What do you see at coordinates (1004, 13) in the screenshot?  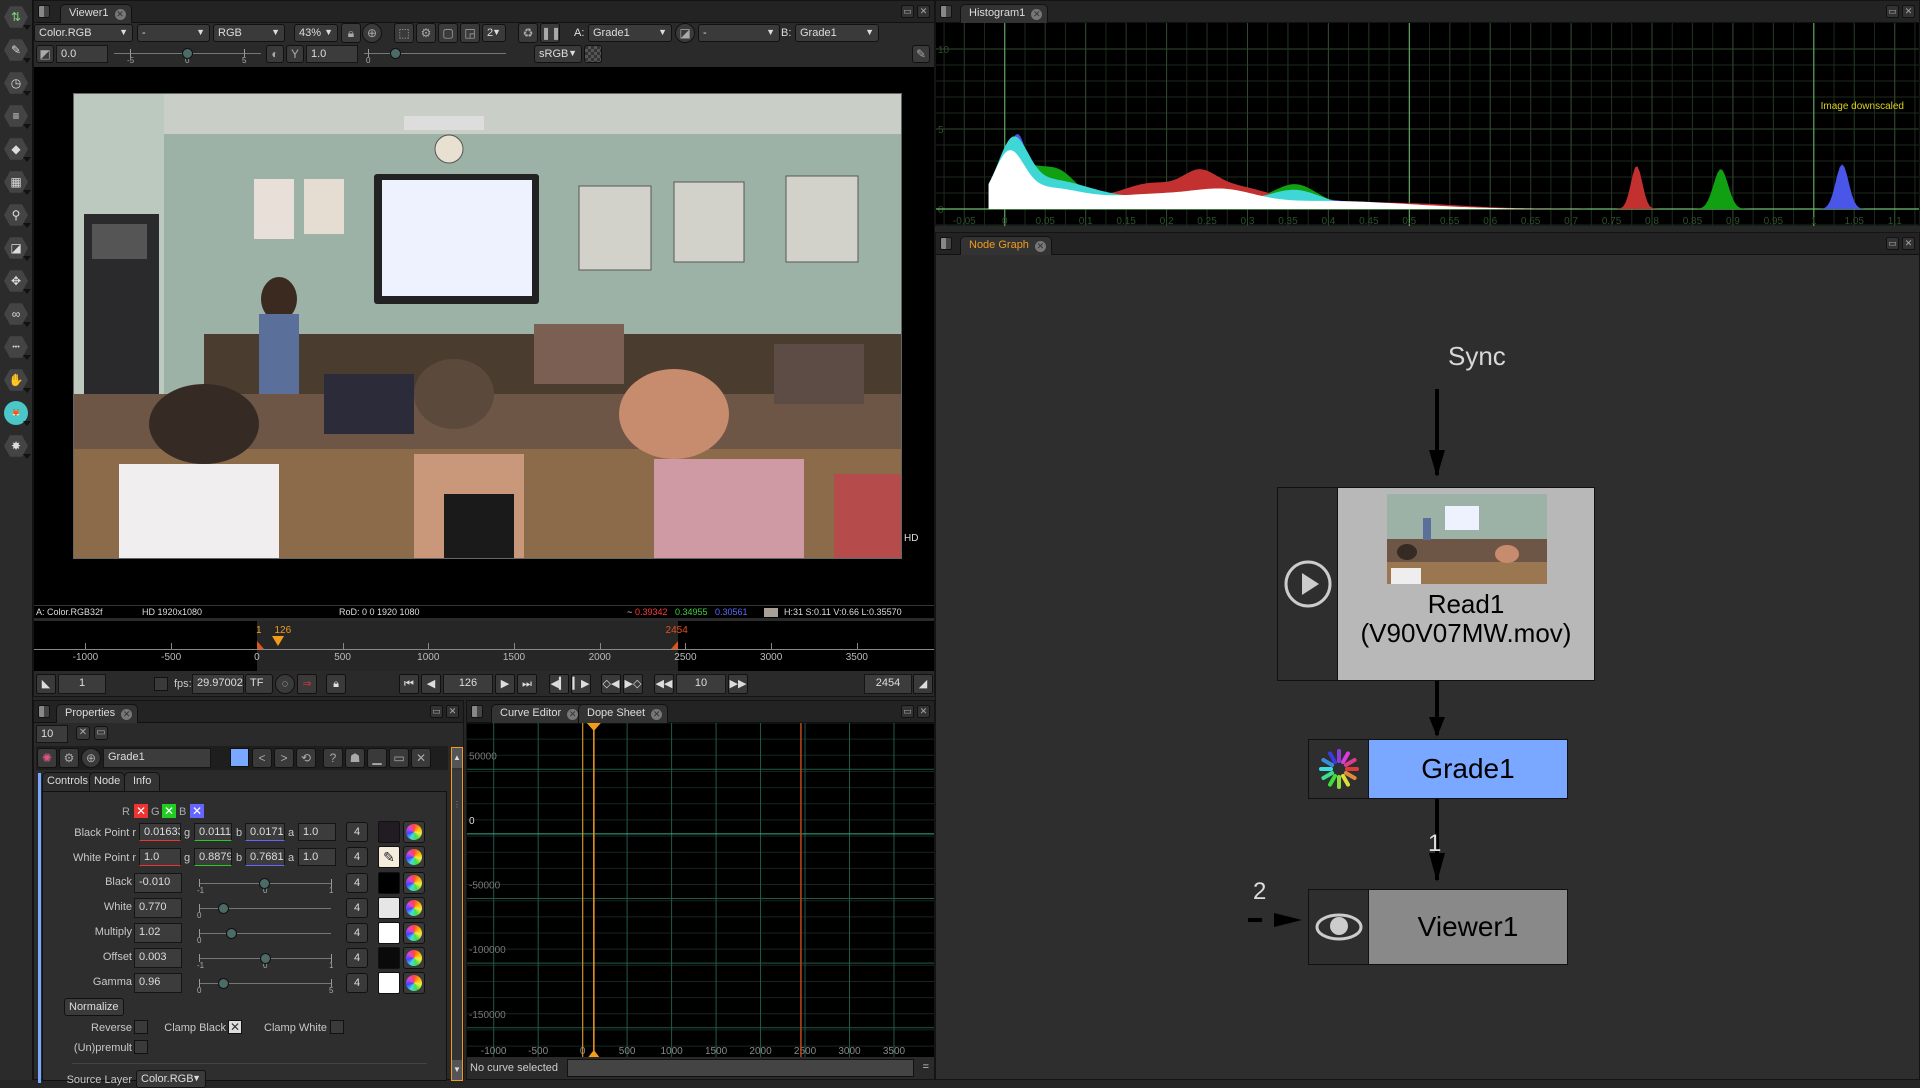 I see `tab-histogram1: Histogram1 ✕` at bounding box center [1004, 13].